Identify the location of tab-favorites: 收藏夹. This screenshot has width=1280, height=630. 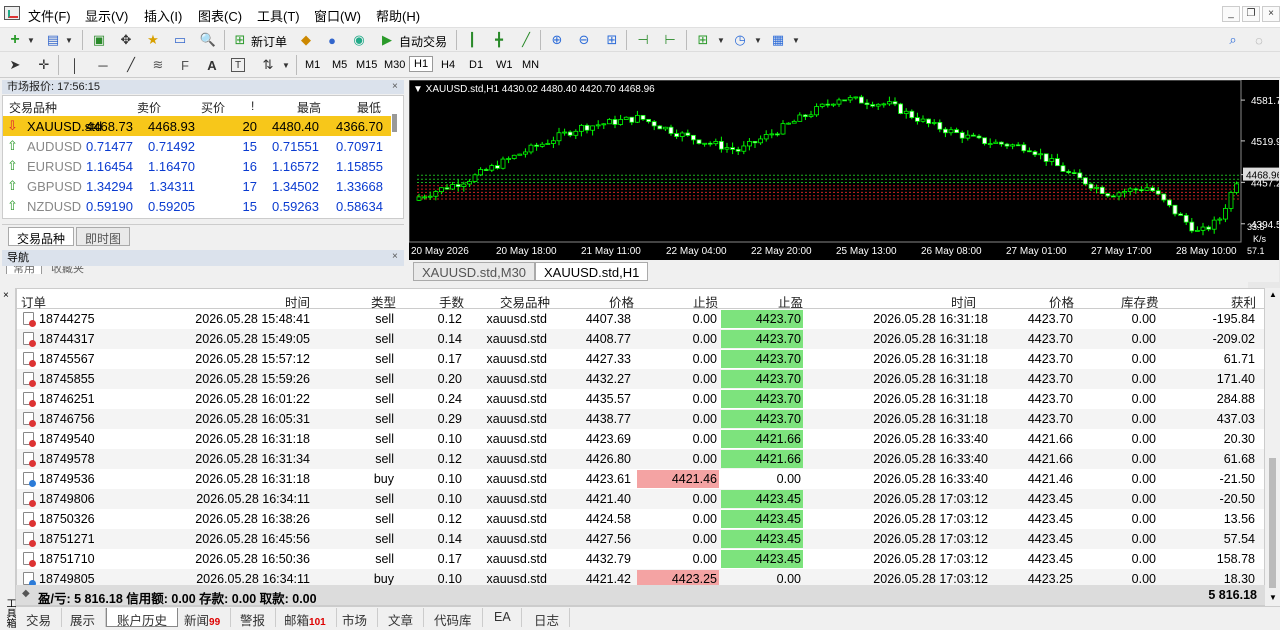
(67, 270).